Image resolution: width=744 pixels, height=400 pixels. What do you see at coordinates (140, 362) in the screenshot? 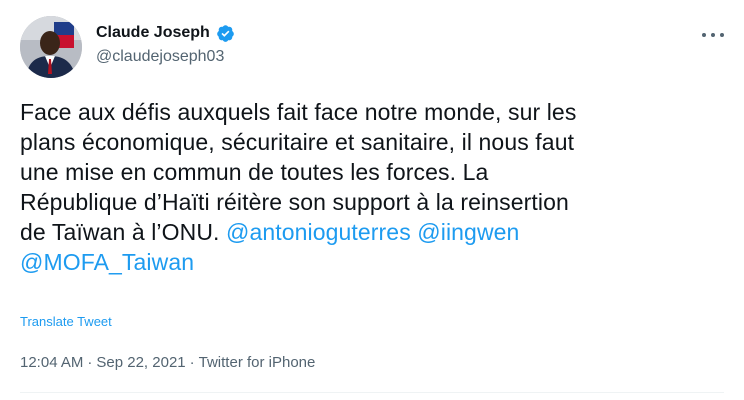
I see `tweet-date: Sep 22, 2021` at bounding box center [140, 362].